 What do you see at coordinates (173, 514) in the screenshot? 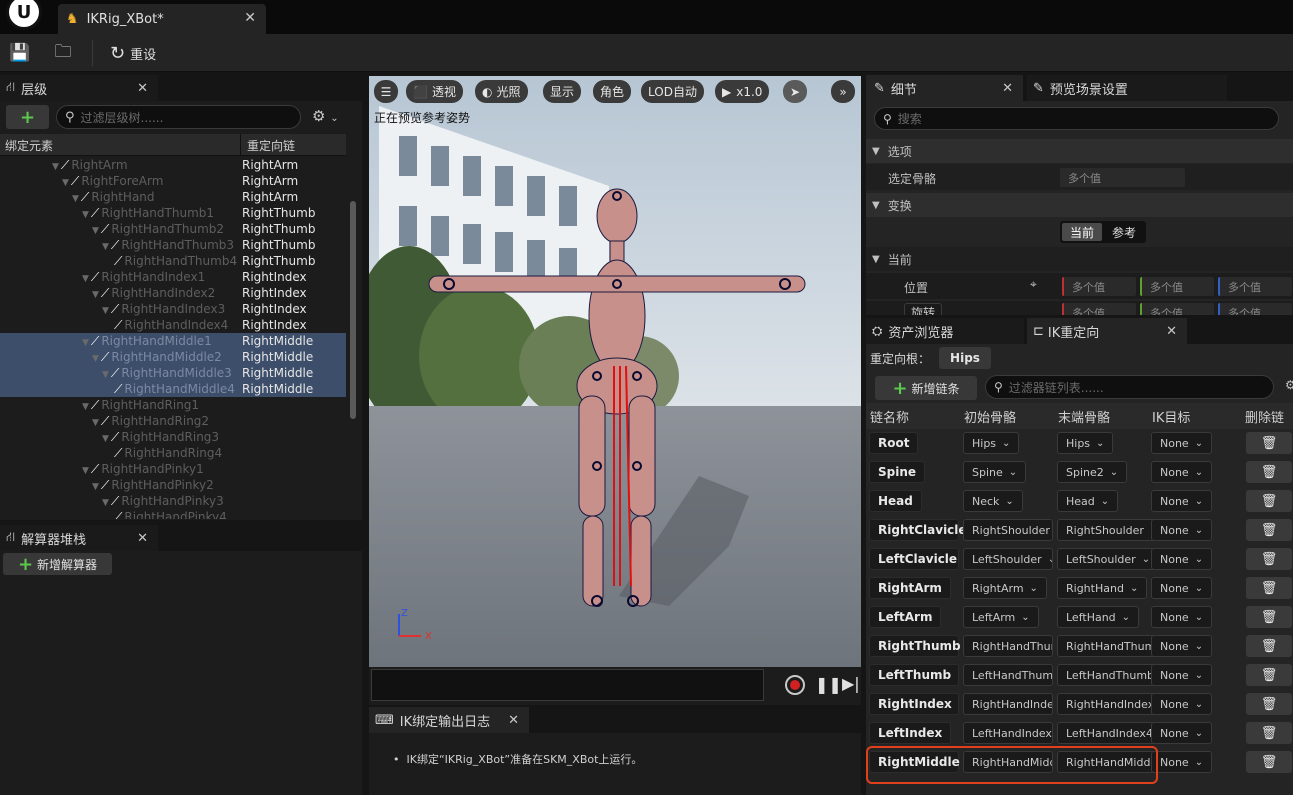
I see `hierarchy-row: ⟋ RightHandPinky4` at bounding box center [173, 514].